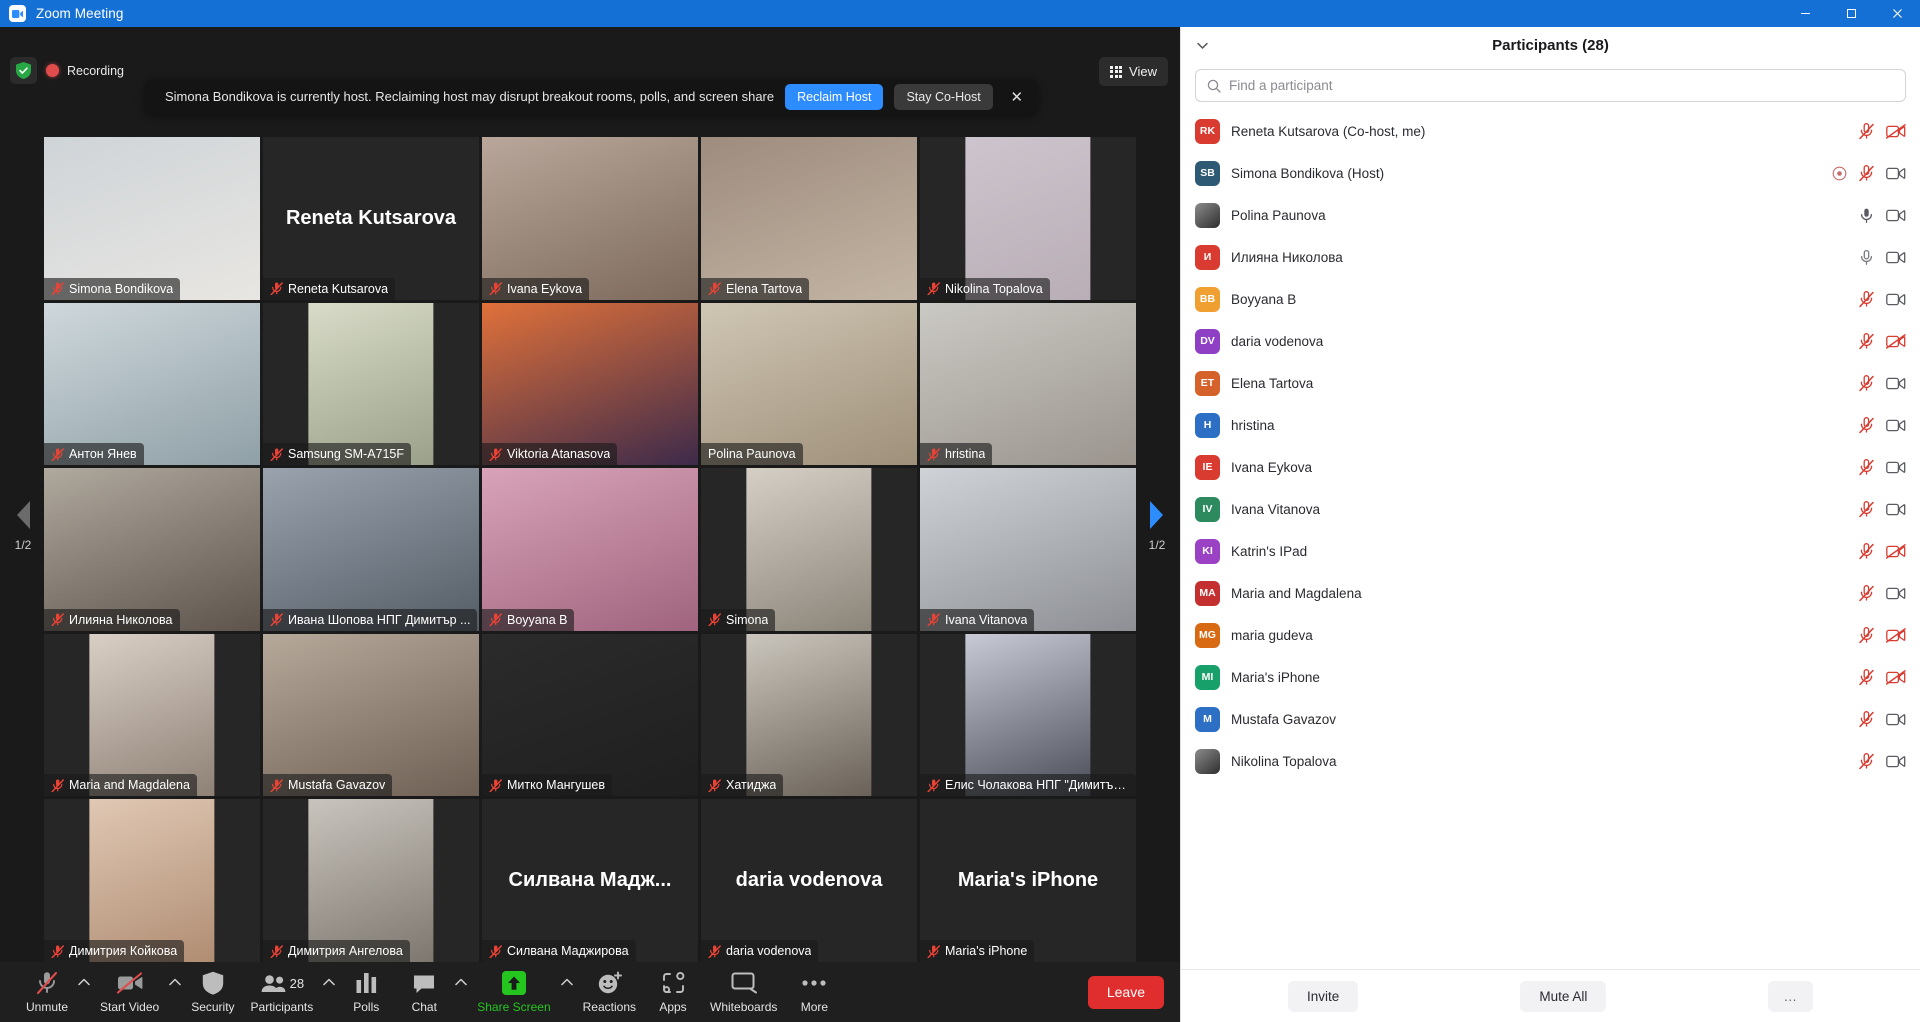 The height and width of the screenshot is (1022, 1920). Describe the element at coordinates (1550, 257) in the screenshot. I see `participant-row: И Илияна Николова` at that location.